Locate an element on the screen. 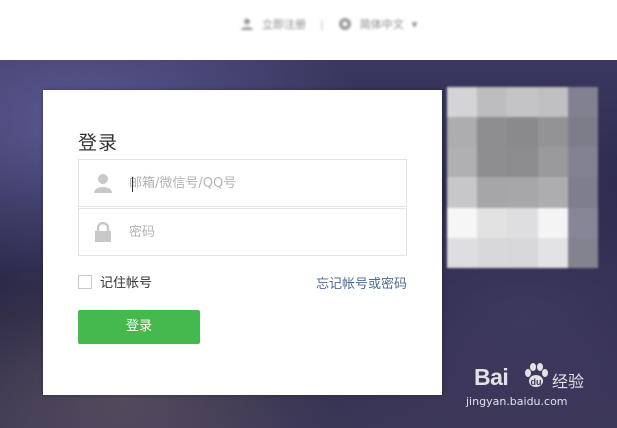  password-input is located at coordinates (259, 232).